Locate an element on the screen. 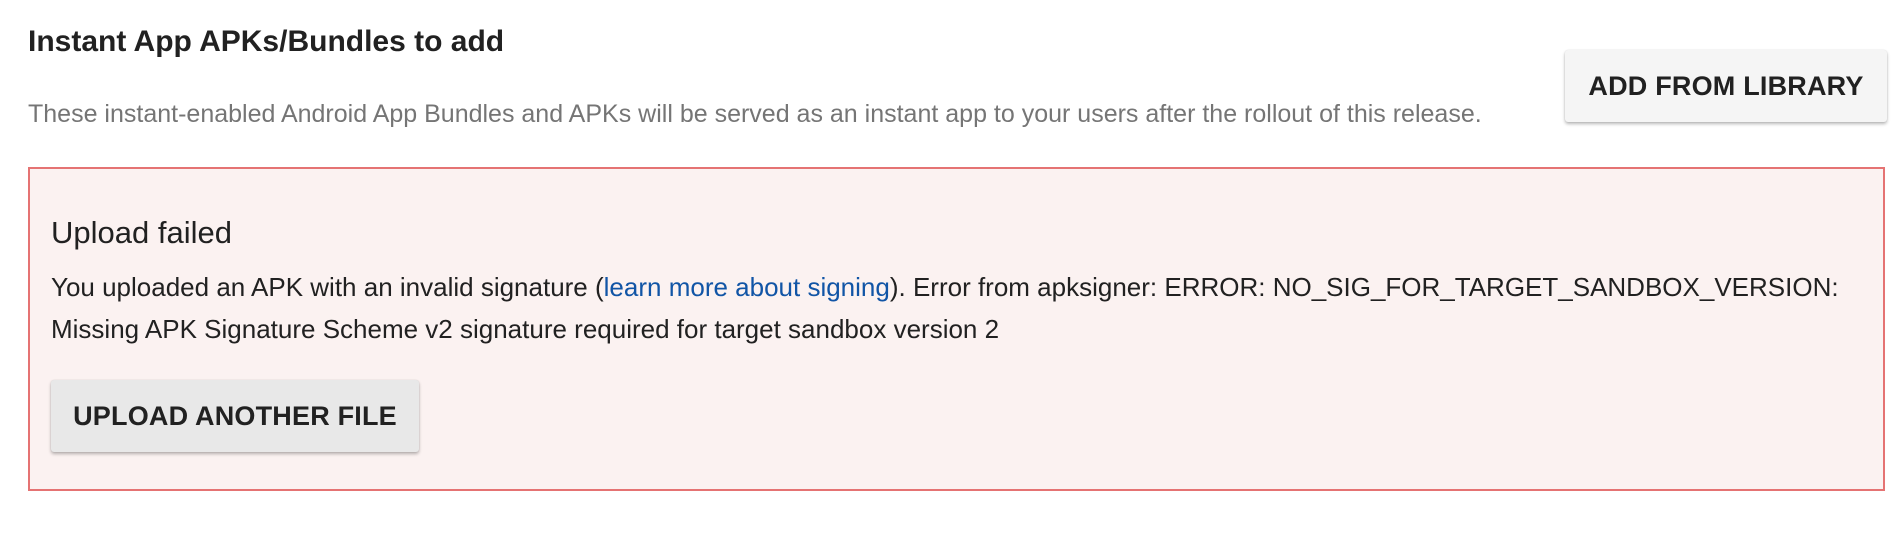  add-from-library-button: ADD FROM LIBRARY is located at coordinates (1726, 86).